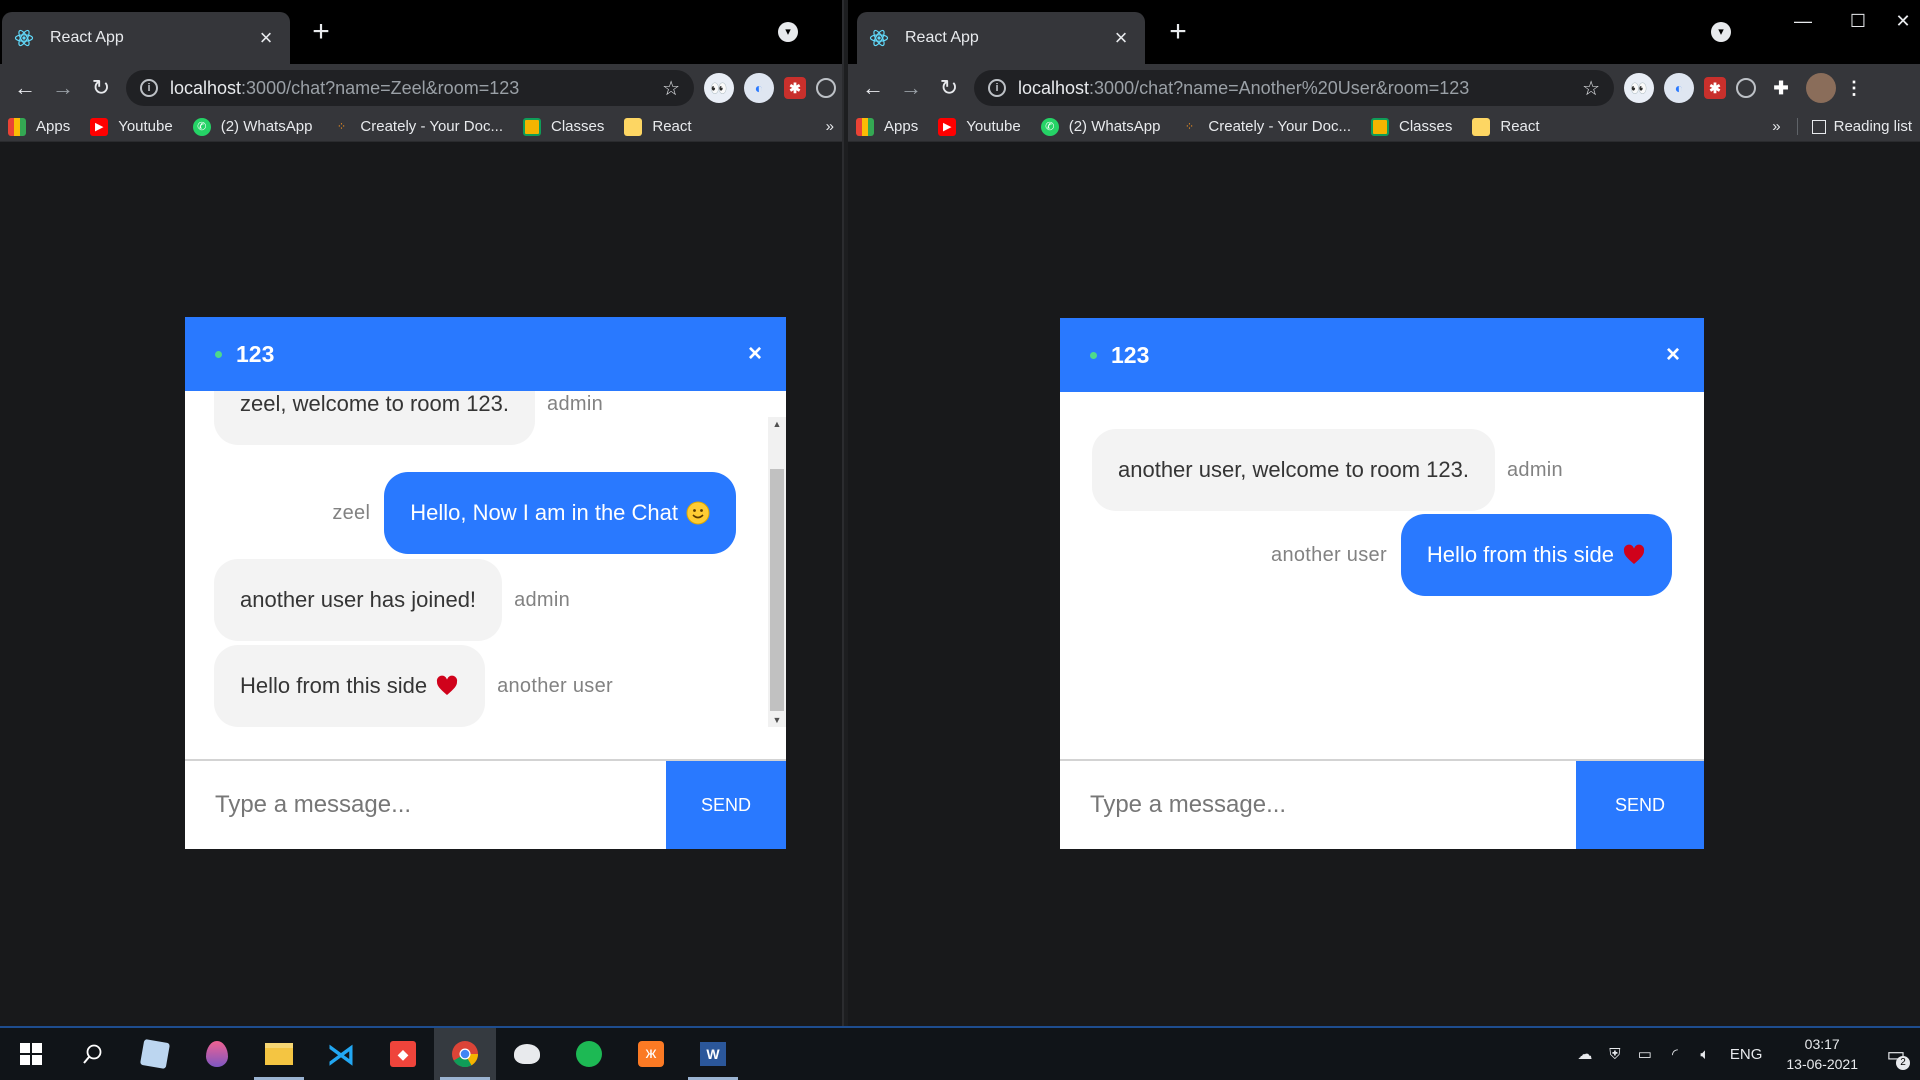 This screenshot has width=1920, height=1080. I want to click on droplet-app-icon, so click(217, 1054).